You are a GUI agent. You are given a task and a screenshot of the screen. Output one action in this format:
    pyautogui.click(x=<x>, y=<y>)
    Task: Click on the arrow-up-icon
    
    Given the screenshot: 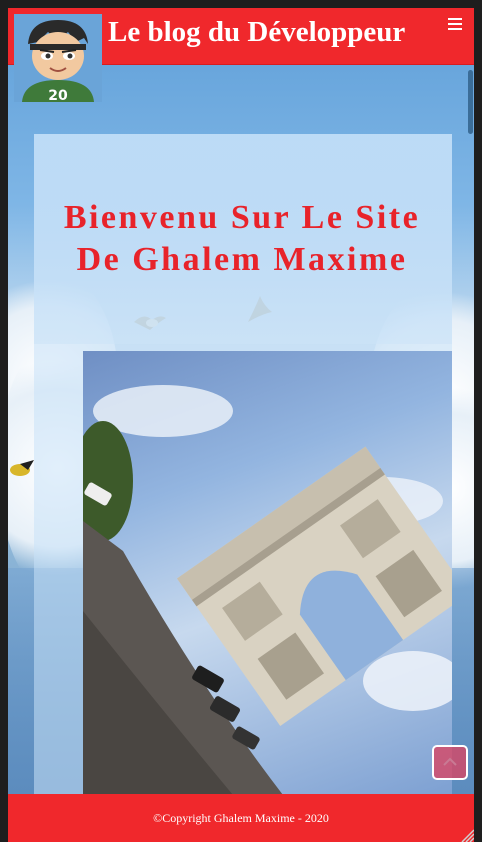 What is the action you would take?
    pyautogui.click(x=450, y=761)
    